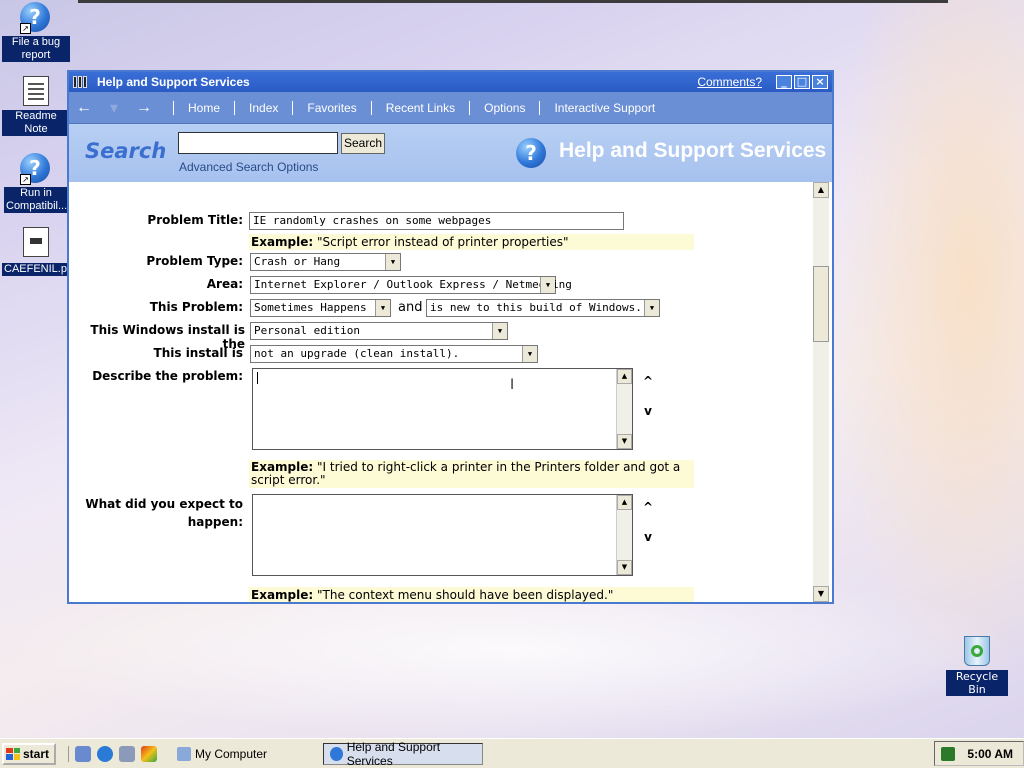 The image size is (1024, 768). What do you see at coordinates (144, 108) in the screenshot?
I see `forward-arrow-icon: →` at bounding box center [144, 108].